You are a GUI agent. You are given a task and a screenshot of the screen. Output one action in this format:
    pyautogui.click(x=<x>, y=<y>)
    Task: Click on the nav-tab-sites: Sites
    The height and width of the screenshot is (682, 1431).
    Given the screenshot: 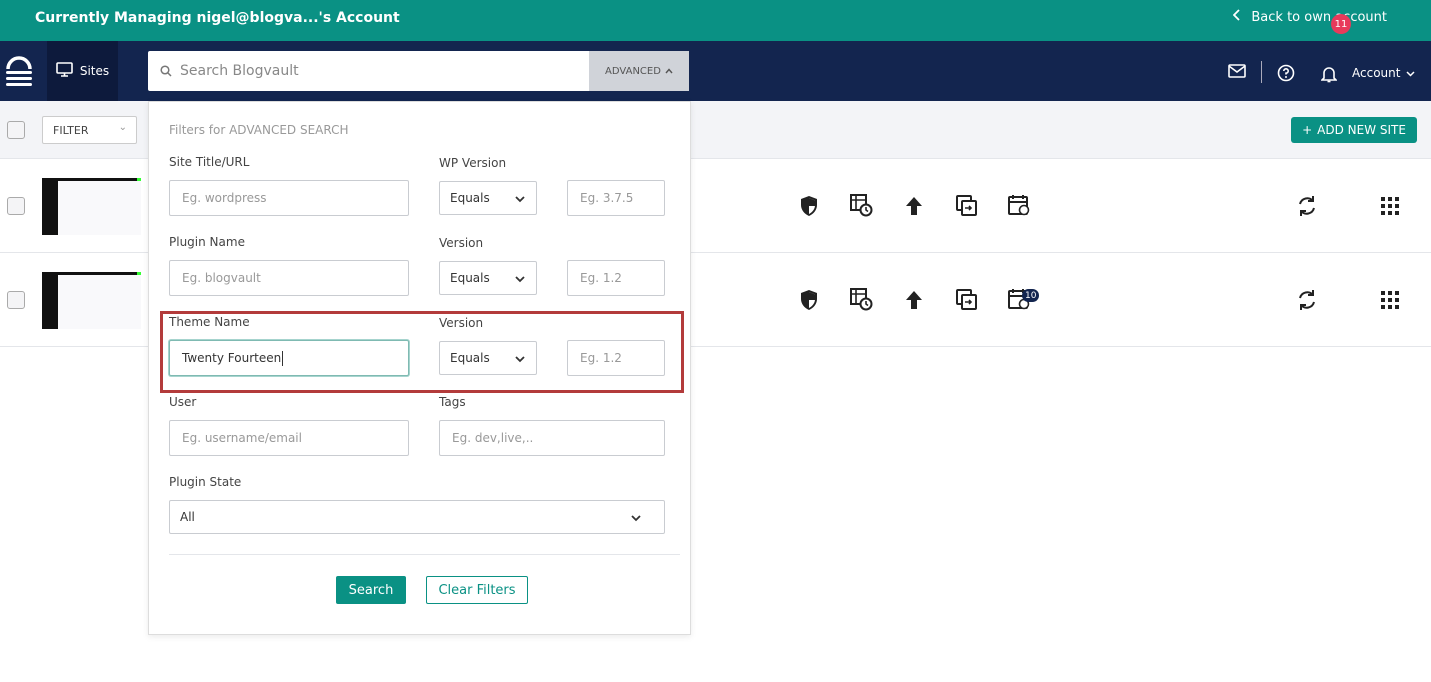 What is the action you would take?
    pyautogui.click(x=82, y=71)
    